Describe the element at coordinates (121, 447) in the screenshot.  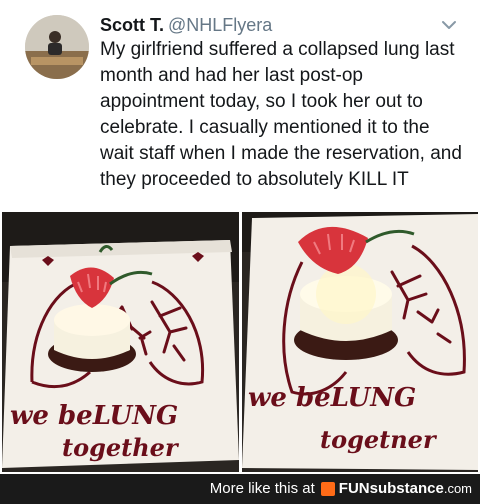
I see `dessert-message-line2: together` at that location.